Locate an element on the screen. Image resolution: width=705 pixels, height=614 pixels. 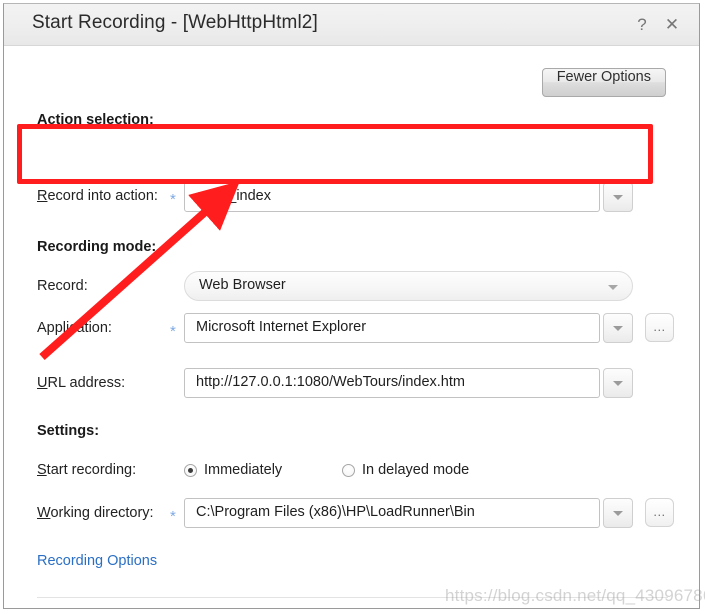
application-label: Application: is located at coordinates (74, 328).